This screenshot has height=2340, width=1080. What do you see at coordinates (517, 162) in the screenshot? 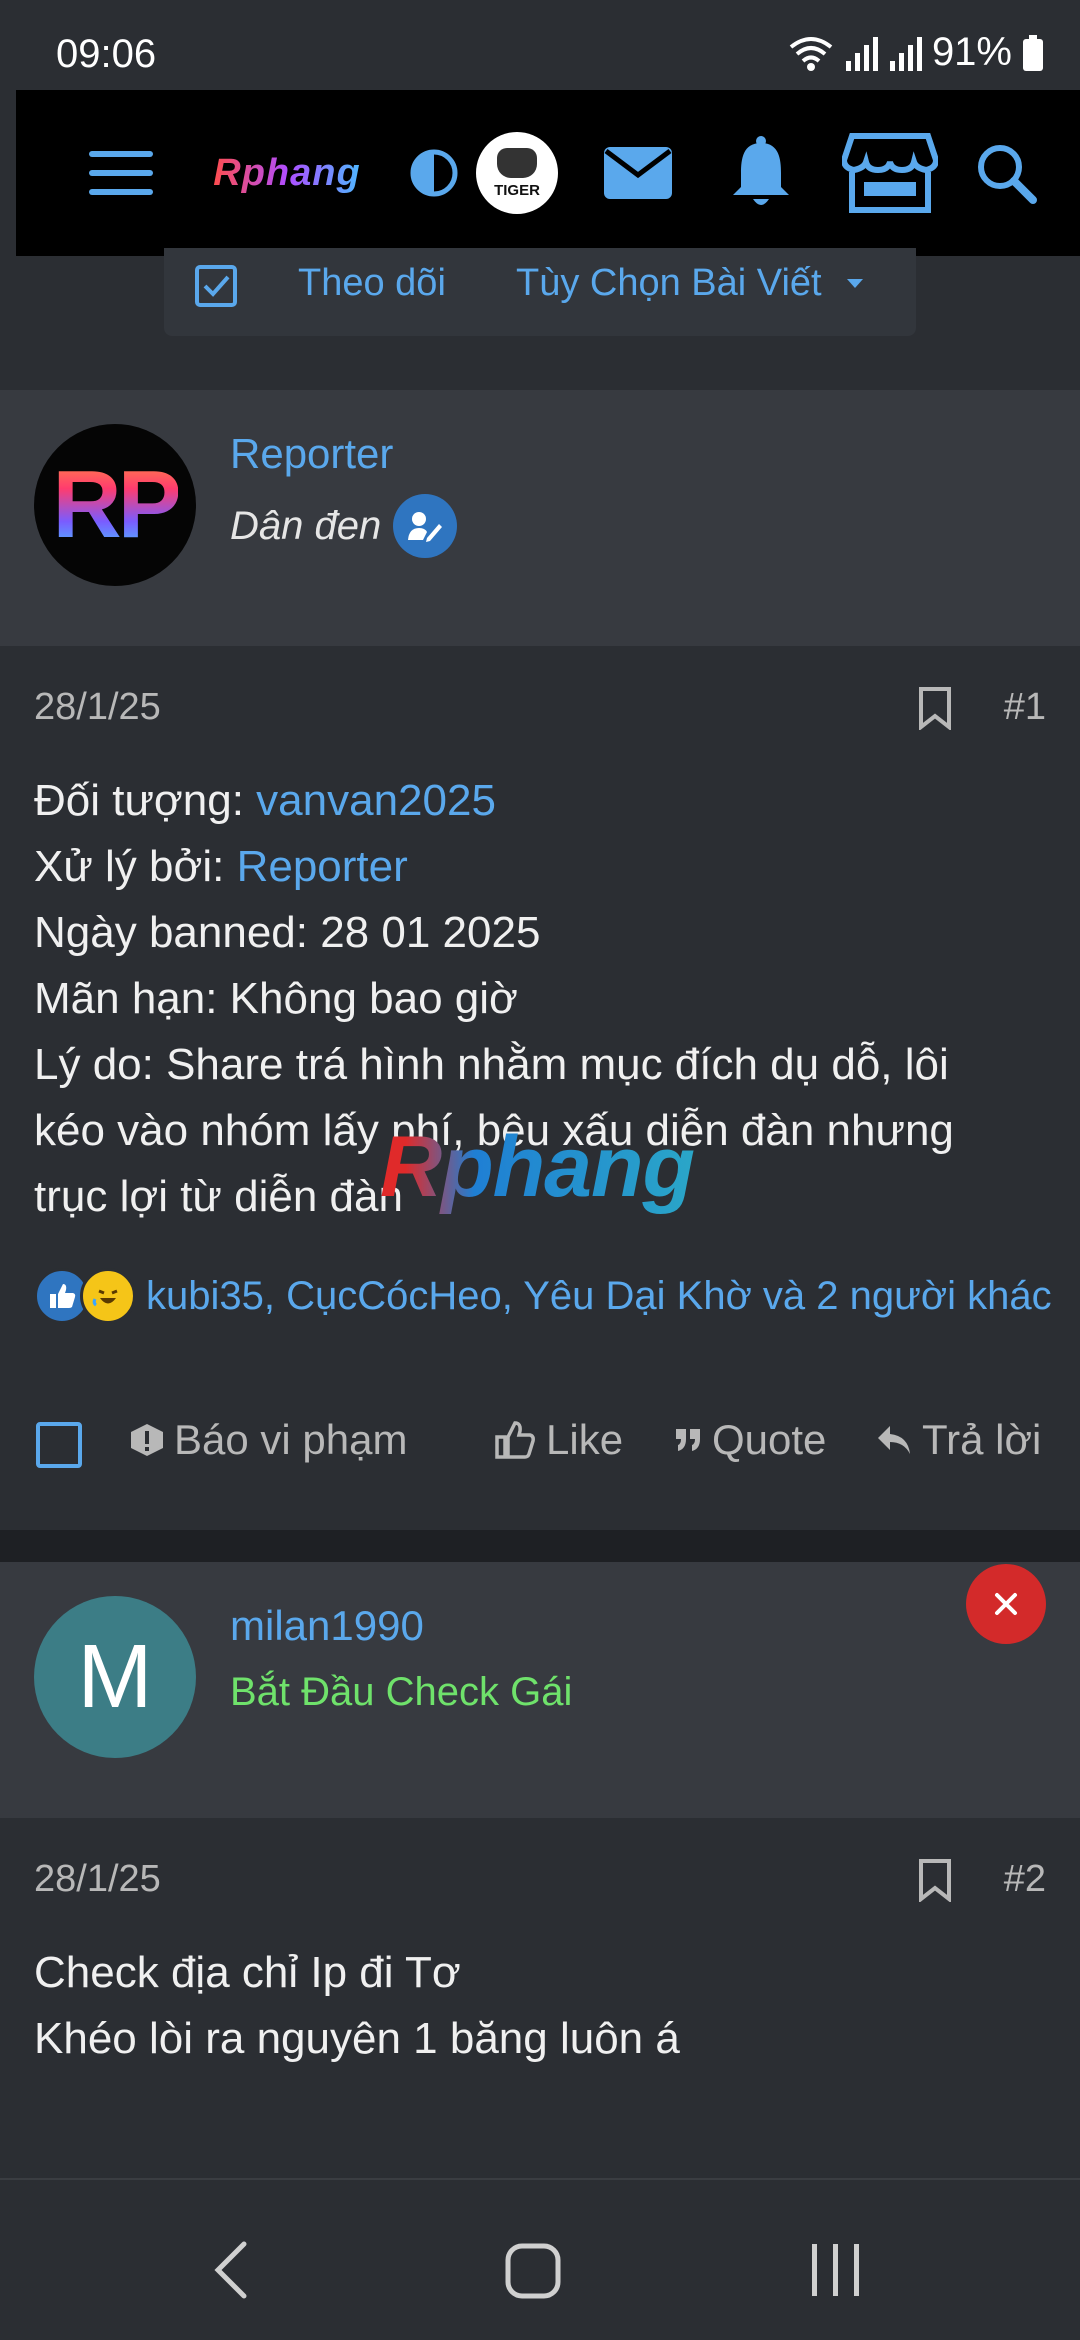
I see `tiger-face-icon` at bounding box center [517, 162].